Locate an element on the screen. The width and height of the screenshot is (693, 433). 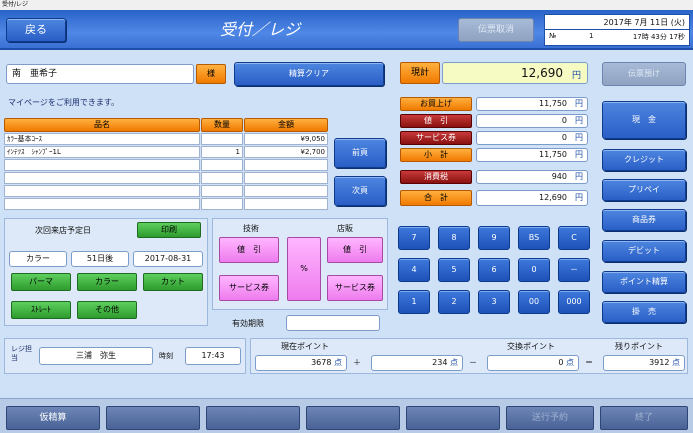
other-button: その他 is located at coordinates (107, 310).